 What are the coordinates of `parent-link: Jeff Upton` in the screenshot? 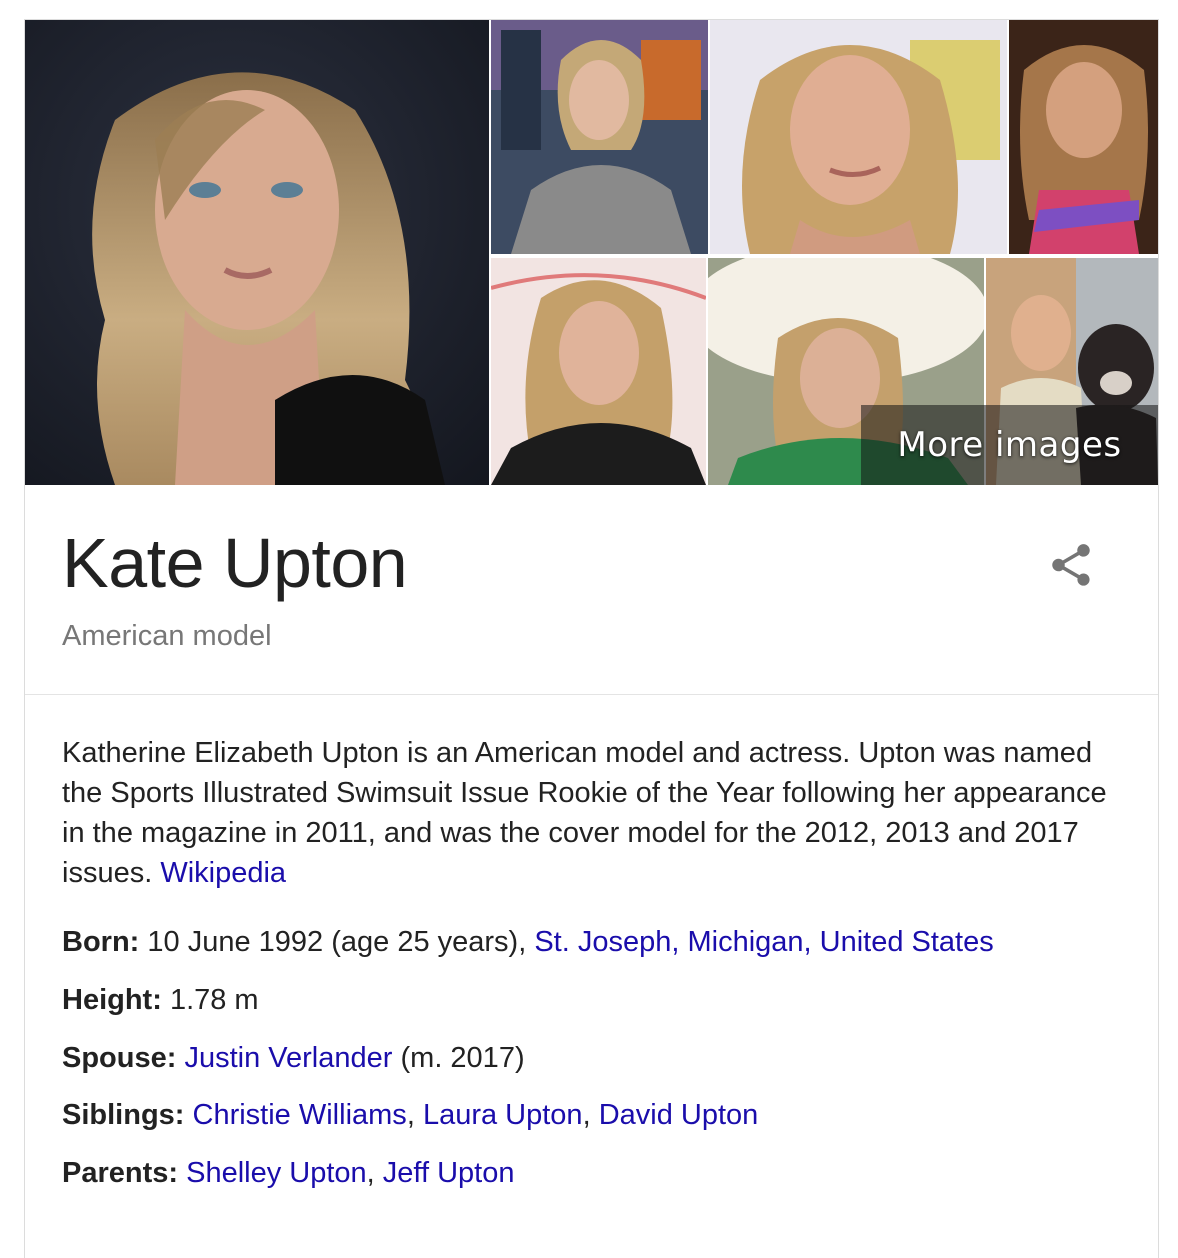 It's located at (449, 1173).